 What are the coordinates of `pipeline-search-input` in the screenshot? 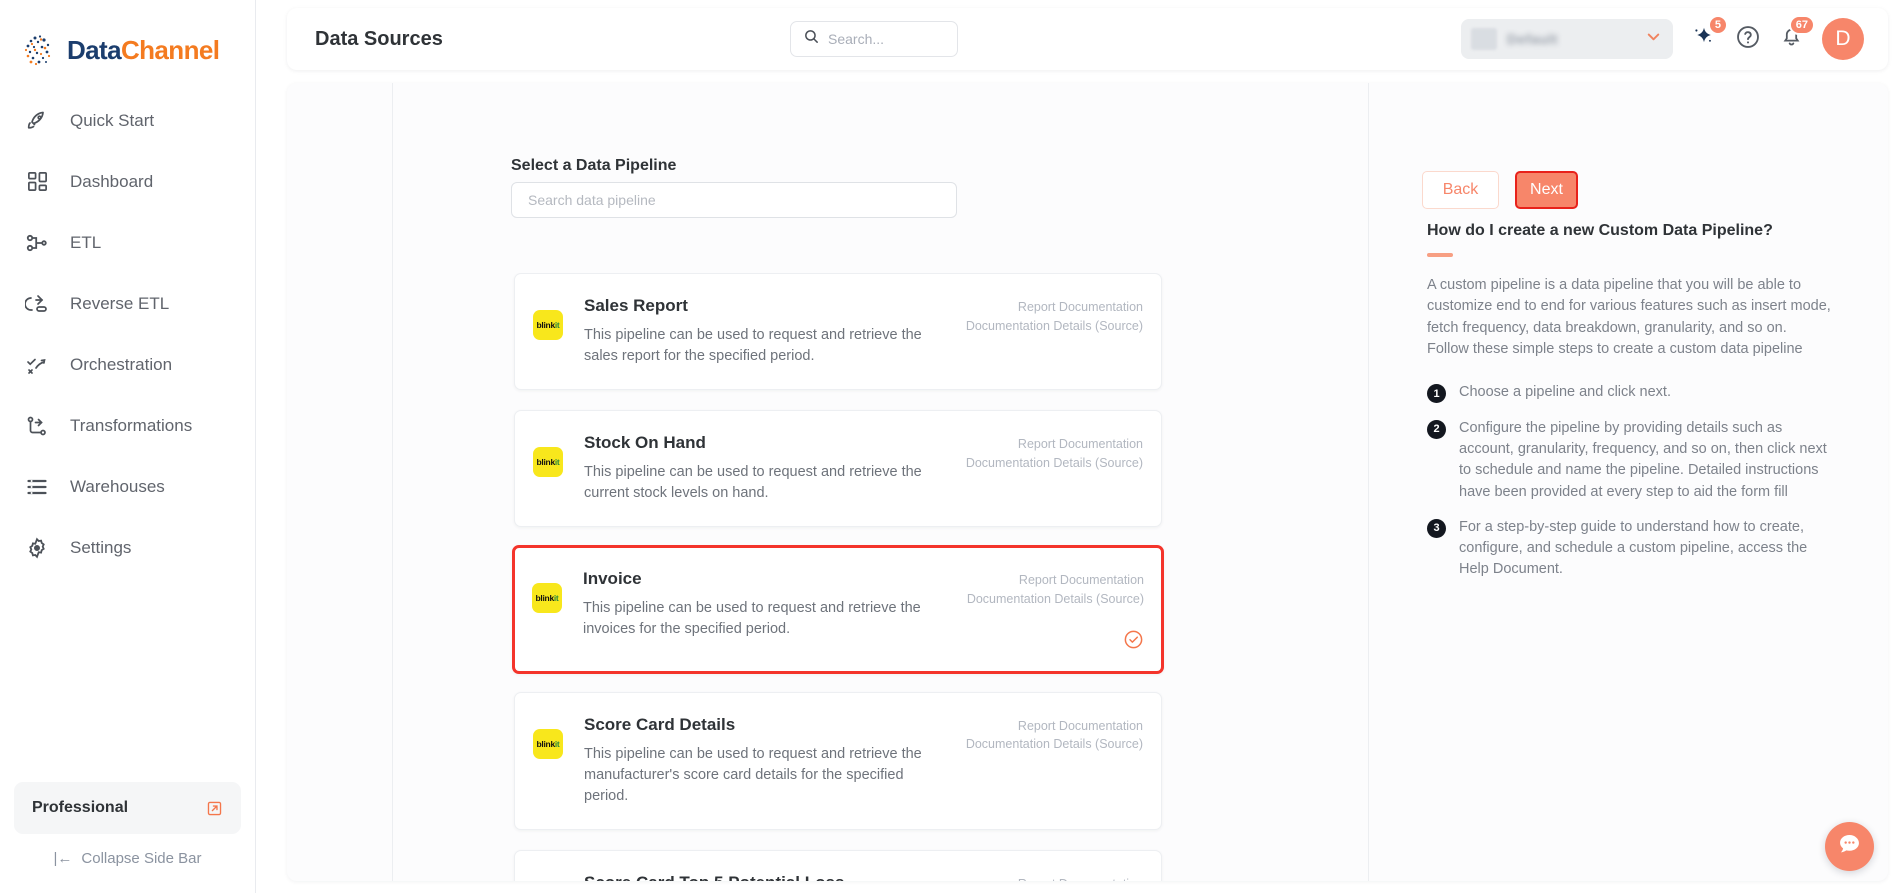 It's located at (734, 200).